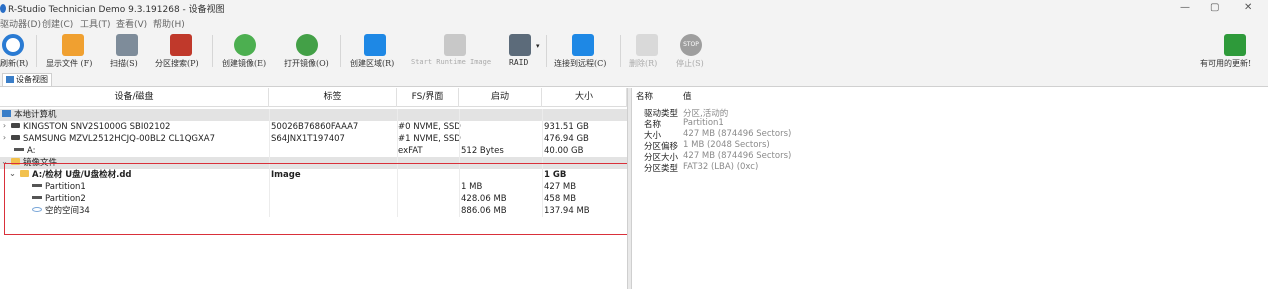 This screenshot has width=1268, height=289. What do you see at coordinates (687, 96) in the screenshot?
I see `col-header-value: 值` at bounding box center [687, 96].